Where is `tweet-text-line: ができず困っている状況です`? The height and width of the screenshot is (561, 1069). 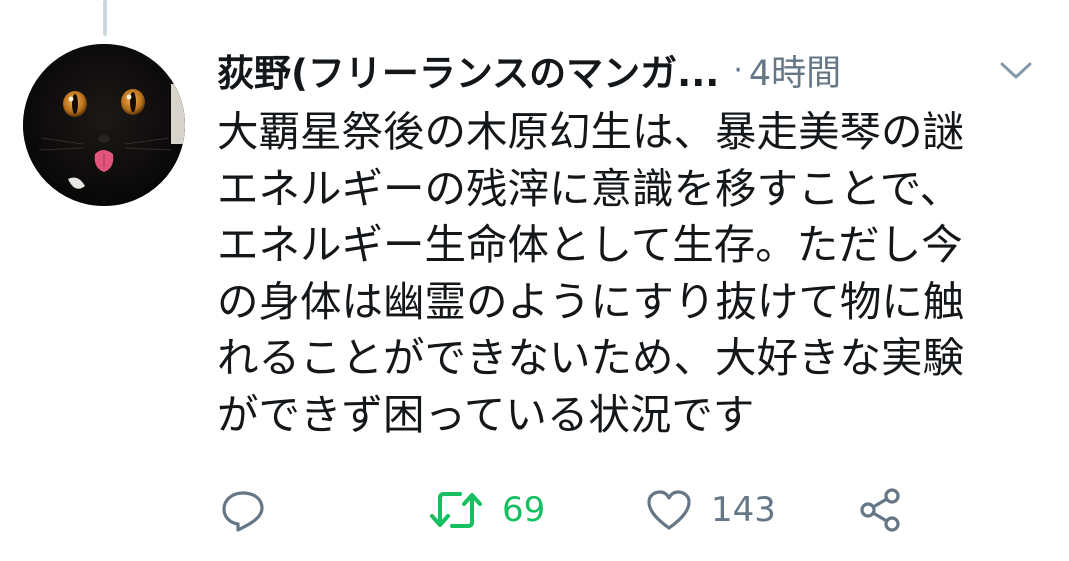 tweet-text-line: ができず困っている状況です is located at coordinates (486, 414).